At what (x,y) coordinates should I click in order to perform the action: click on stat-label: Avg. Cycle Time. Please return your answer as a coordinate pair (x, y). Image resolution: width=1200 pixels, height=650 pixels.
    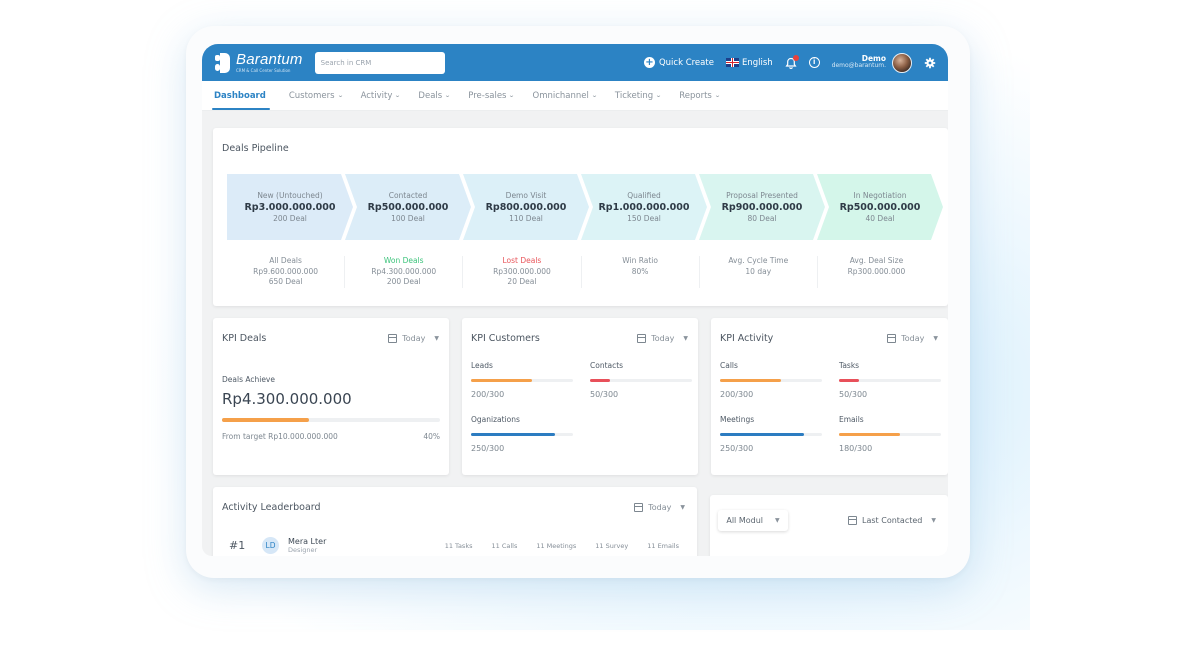
    Looking at the image, I should click on (758, 260).